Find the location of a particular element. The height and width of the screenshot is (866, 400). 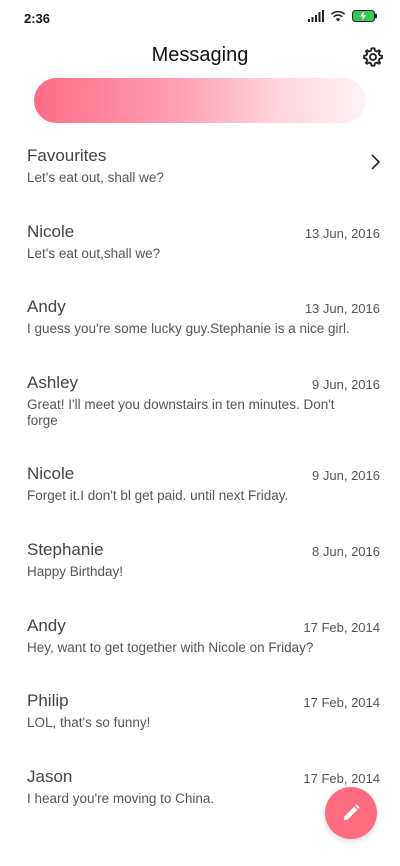

gradient-banner is located at coordinates (200, 100).